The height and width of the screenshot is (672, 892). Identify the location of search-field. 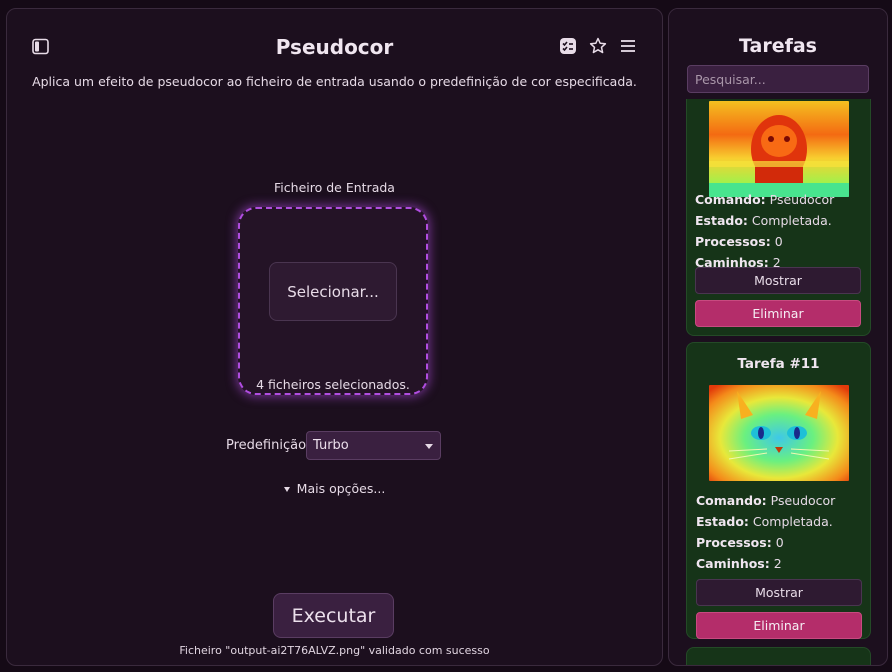
(778, 79).